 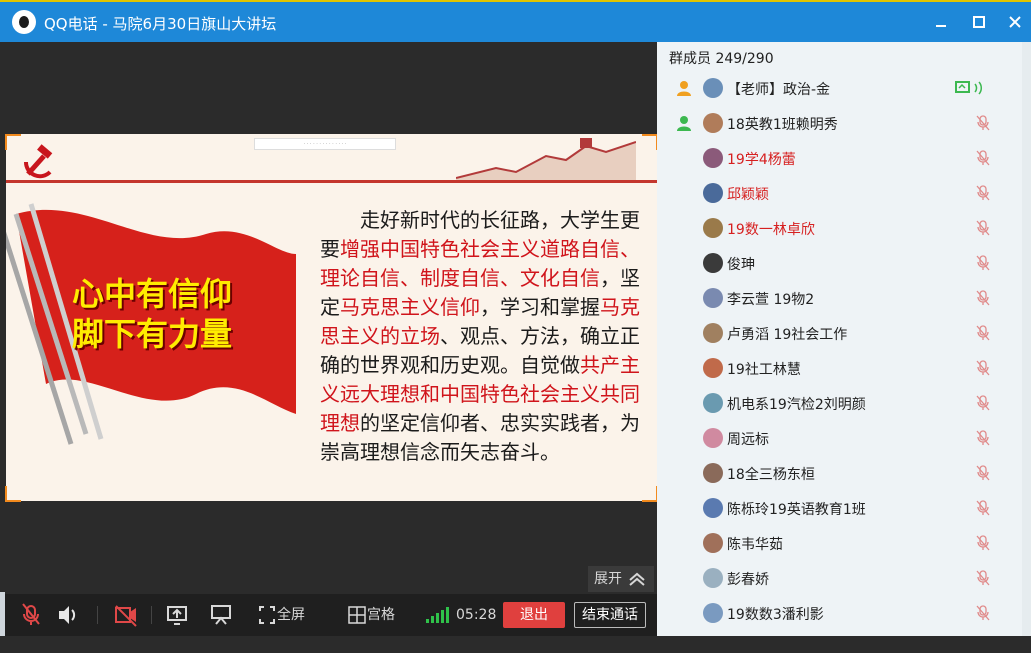 What do you see at coordinates (152, 334) in the screenshot?
I see `slogan-line-2: 脚下有力量` at bounding box center [152, 334].